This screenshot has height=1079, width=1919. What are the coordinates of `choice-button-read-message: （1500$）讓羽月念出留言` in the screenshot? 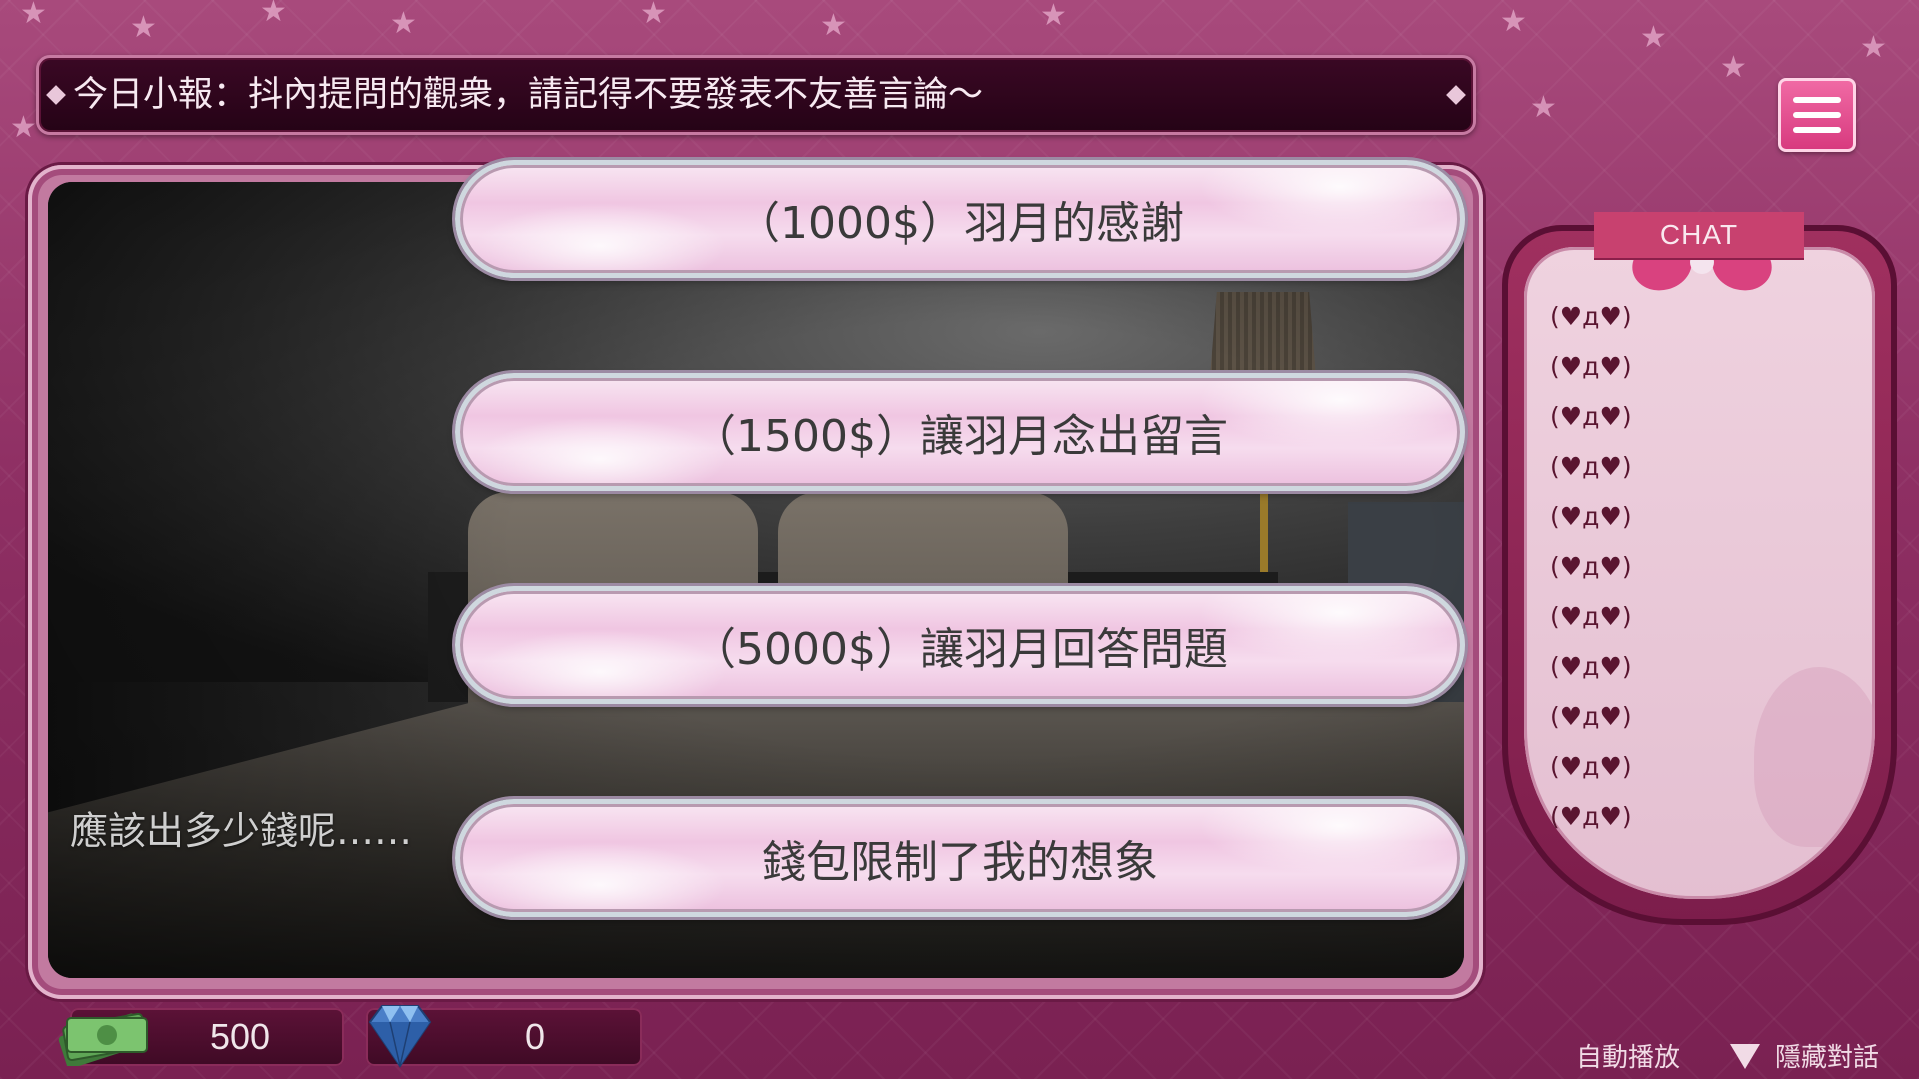 It's located at (960, 432).